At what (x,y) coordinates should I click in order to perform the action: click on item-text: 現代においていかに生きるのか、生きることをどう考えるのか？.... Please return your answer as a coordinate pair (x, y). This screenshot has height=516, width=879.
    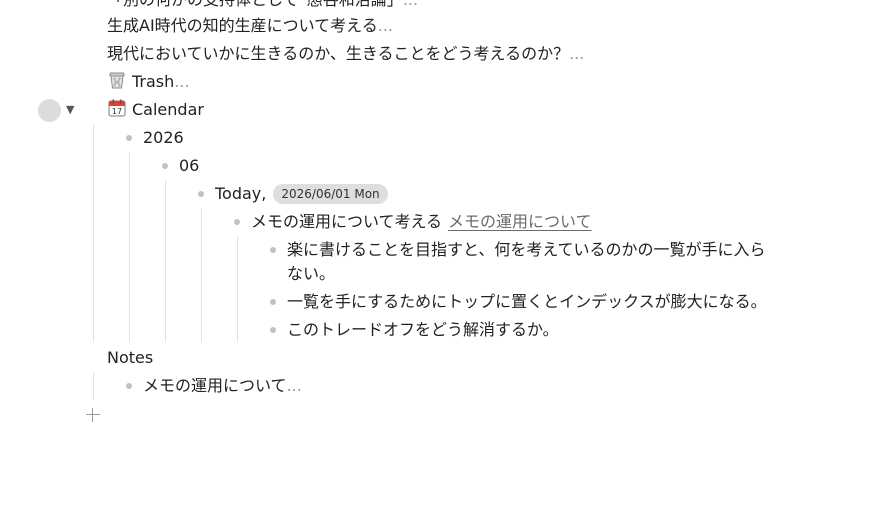
    Looking at the image, I should click on (346, 53).